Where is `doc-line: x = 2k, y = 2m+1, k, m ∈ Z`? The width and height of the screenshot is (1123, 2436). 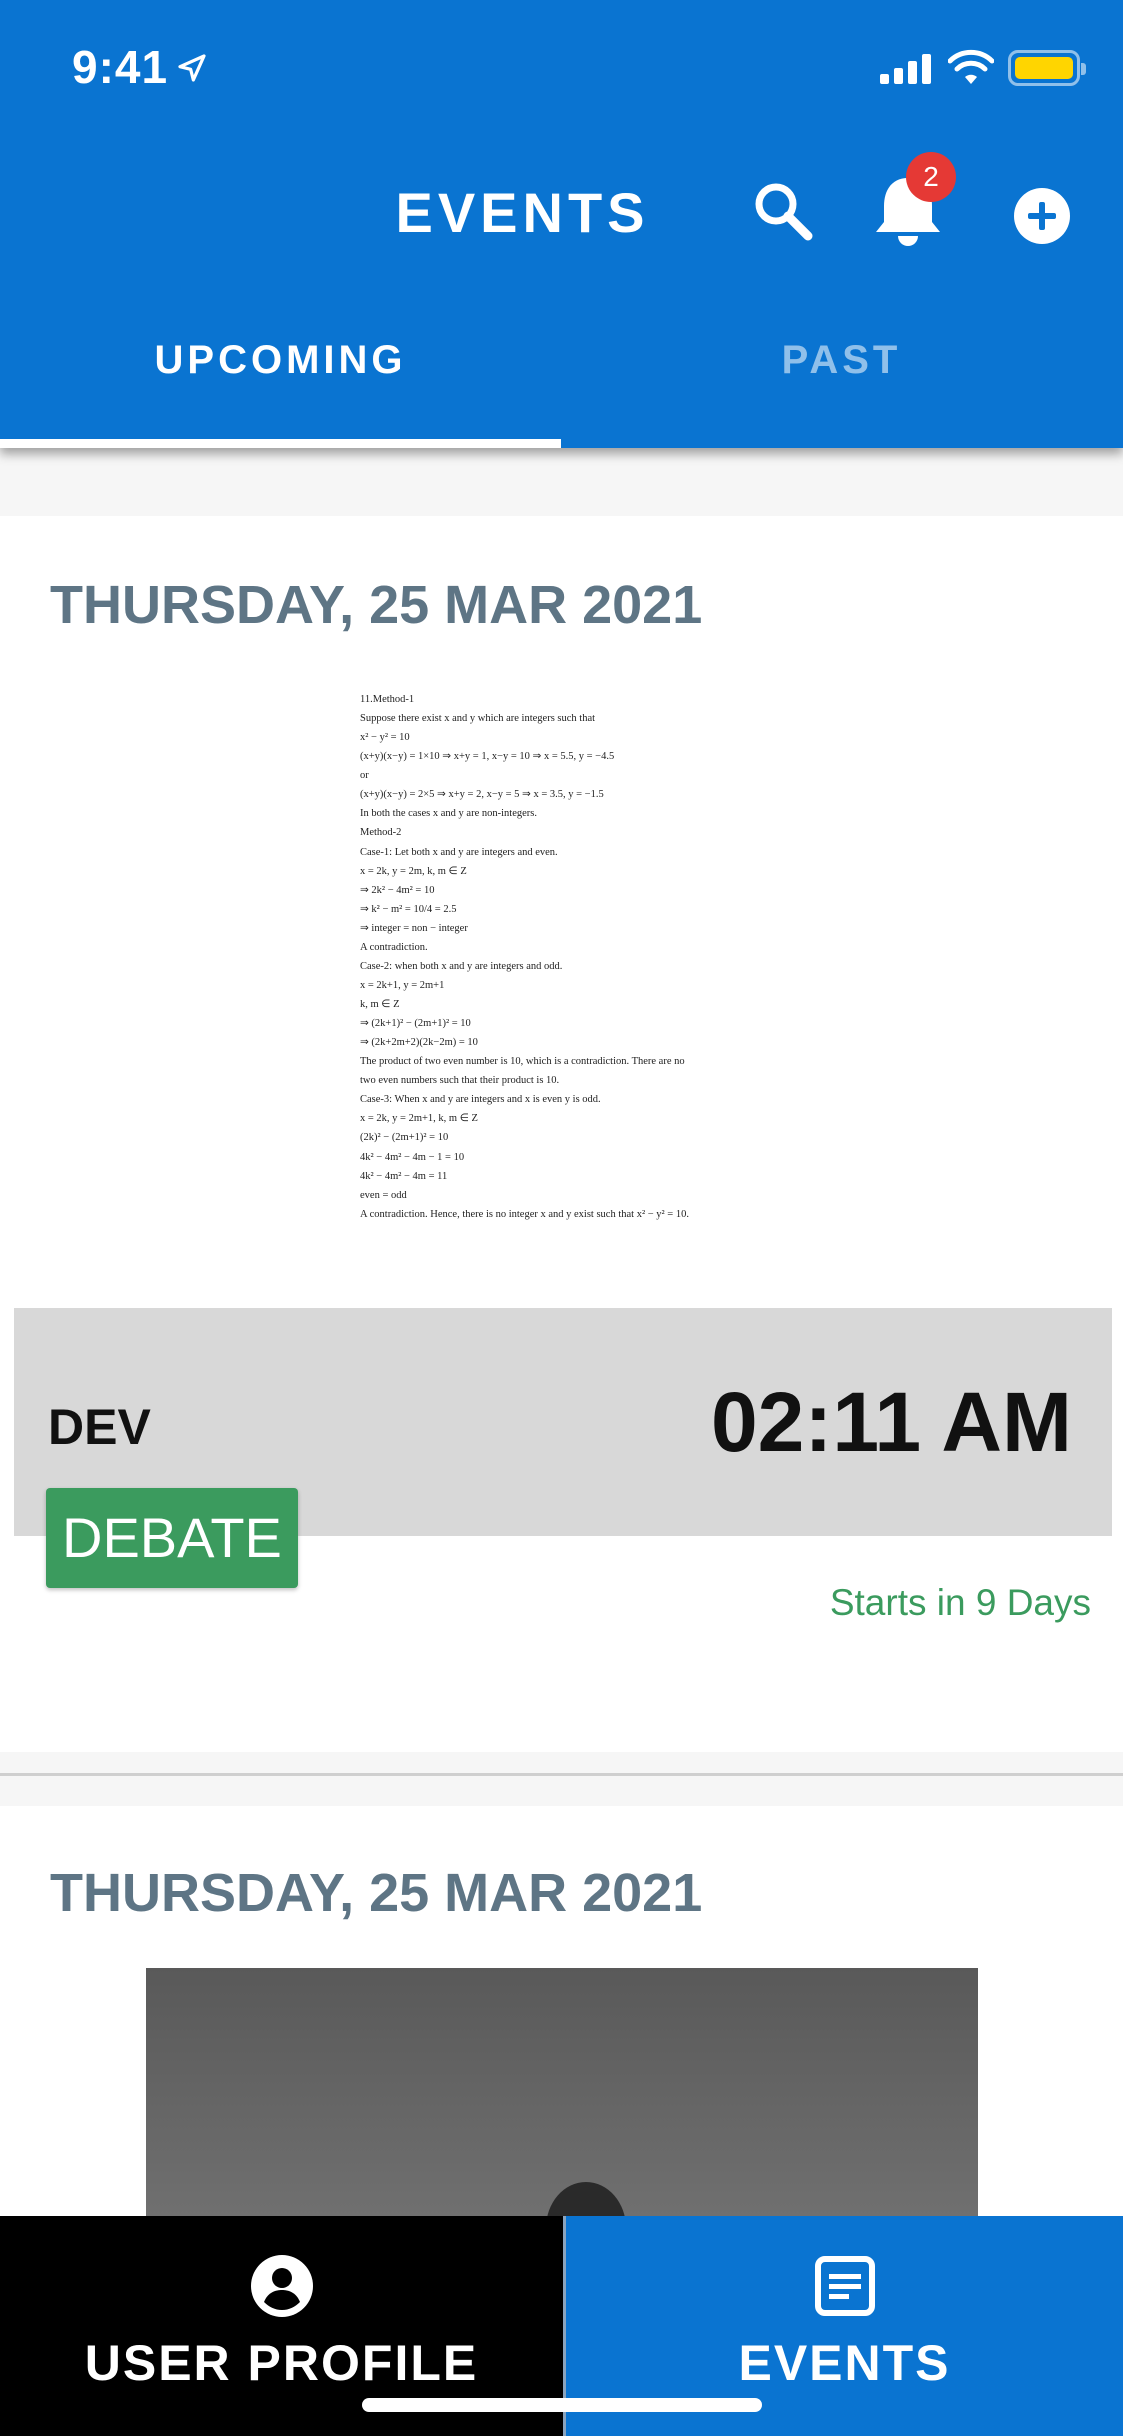 doc-line: x = 2k, y = 2m+1, k, m ∈ Z is located at coordinates (419, 1119).